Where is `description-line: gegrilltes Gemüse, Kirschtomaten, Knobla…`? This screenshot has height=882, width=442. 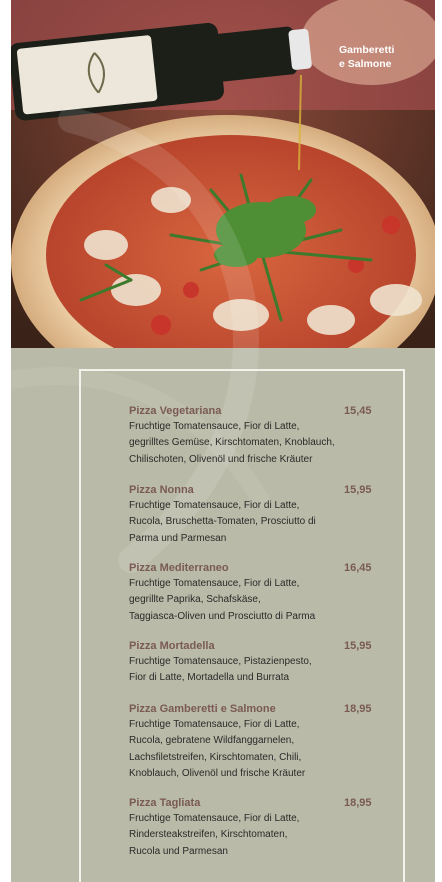
description-line: gegrilltes Gemüse, Kirschtomaten, Knobla… is located at coordinates (232, 443).